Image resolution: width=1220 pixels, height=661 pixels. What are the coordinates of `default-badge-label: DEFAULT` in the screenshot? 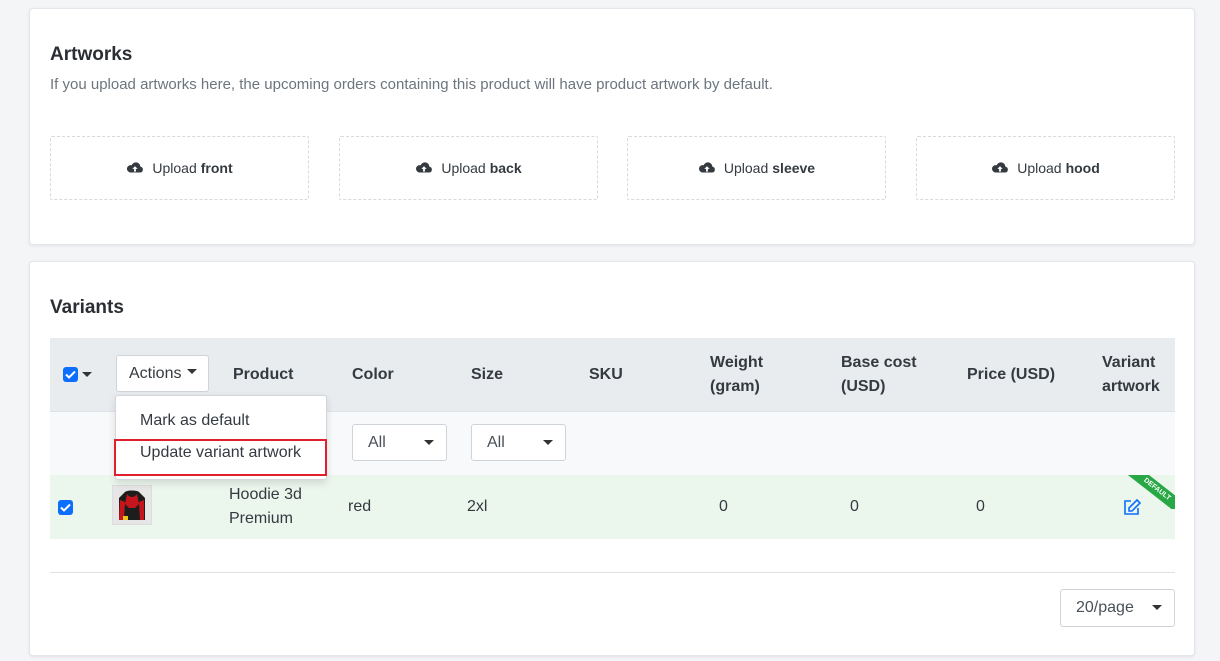 It's located at (1150, 492).